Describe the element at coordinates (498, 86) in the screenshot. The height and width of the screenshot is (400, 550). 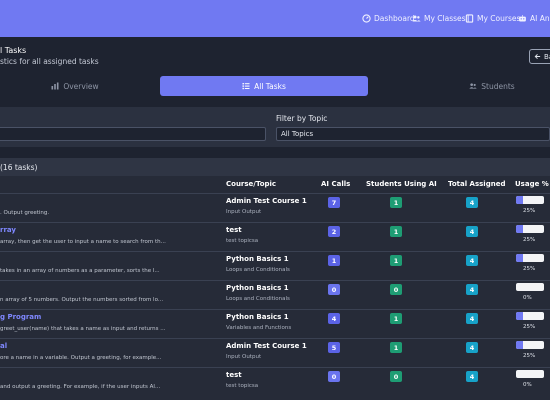
I see `tab-students-label: Students` at that location.